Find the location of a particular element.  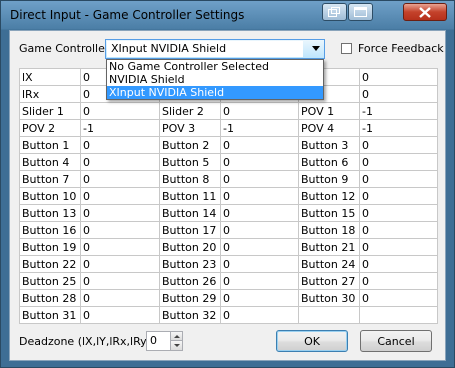

grid-label-cell: Button 15 is located at coordinates (329, 213).